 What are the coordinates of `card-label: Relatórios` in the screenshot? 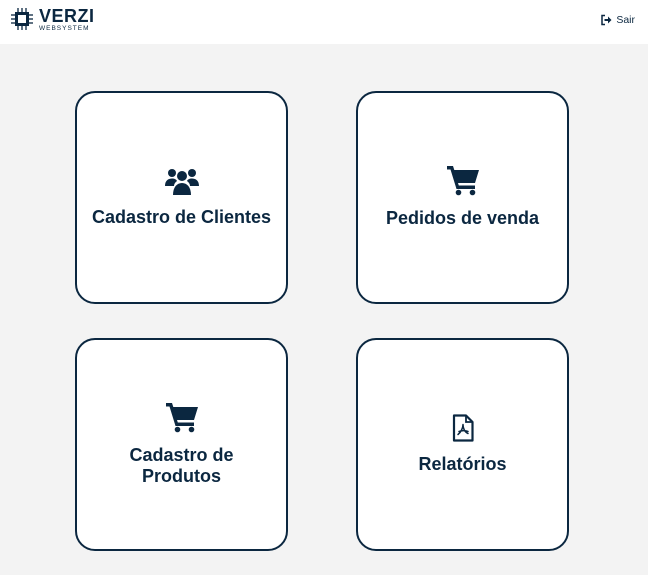 It's located at (462, 464).